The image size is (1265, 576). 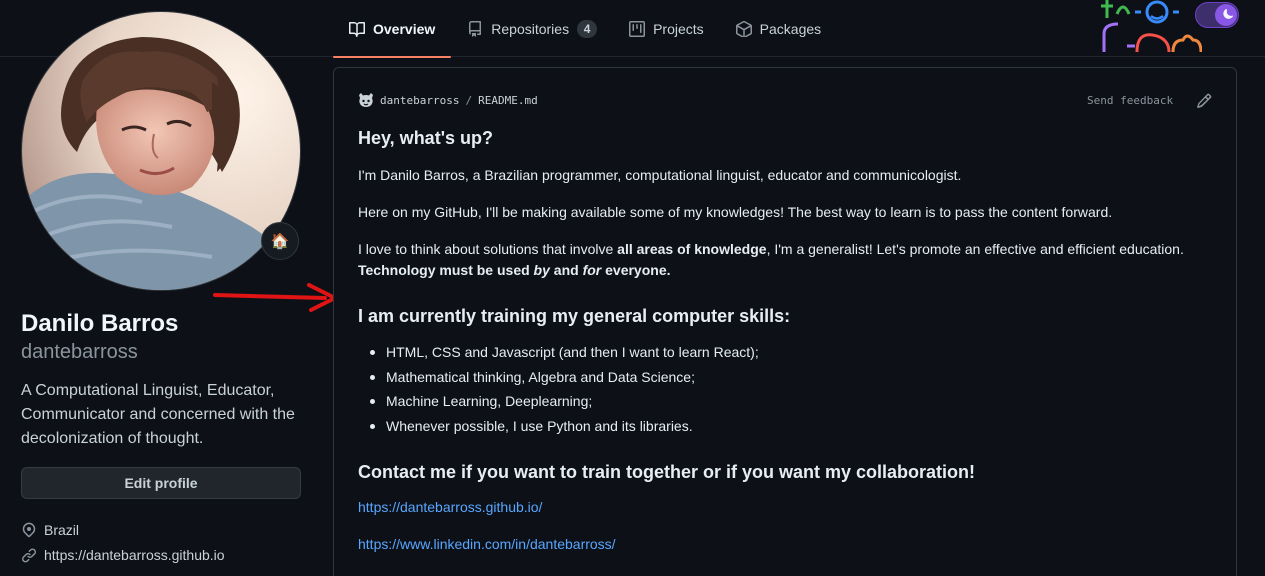 What do you see at coordinates (29, 555) in the screenshot?
I see `link-icon` at bounding box center [29, 555].